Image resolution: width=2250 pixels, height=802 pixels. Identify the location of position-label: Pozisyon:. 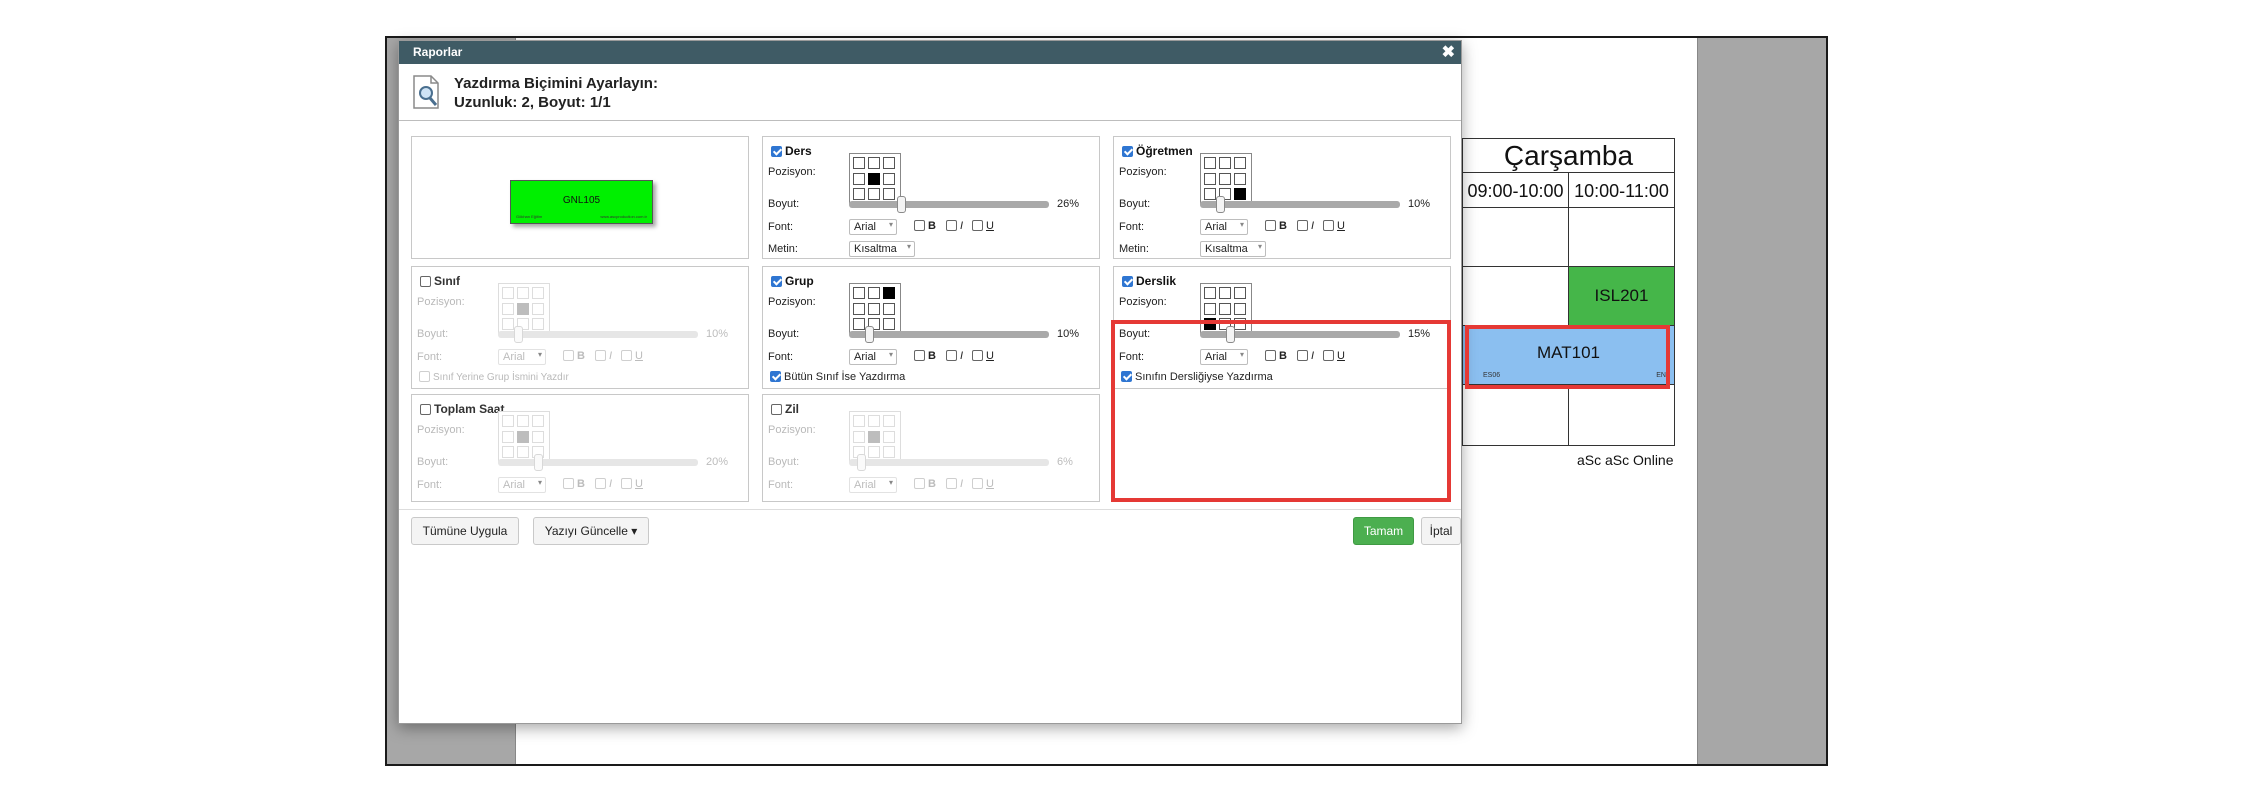
(1143, 172).